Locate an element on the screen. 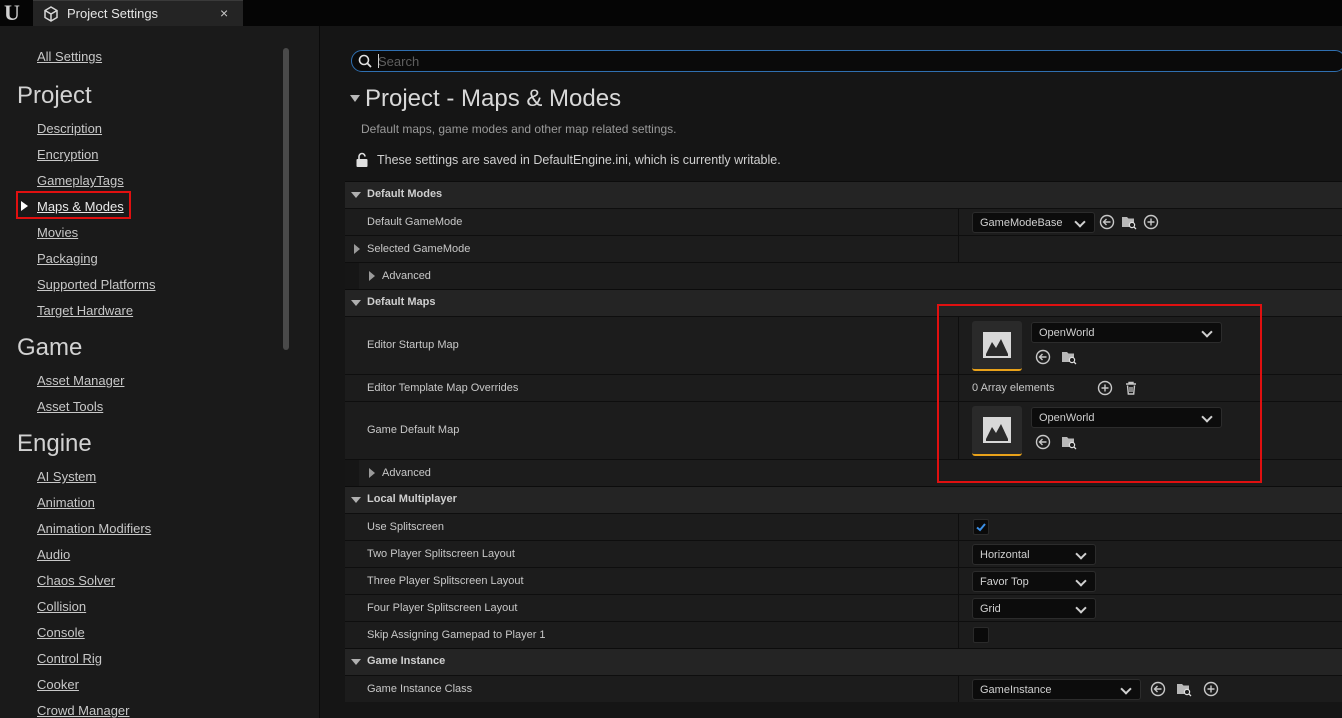  page-title: Project - Maps & Modes is located at coordinates (493, 98).